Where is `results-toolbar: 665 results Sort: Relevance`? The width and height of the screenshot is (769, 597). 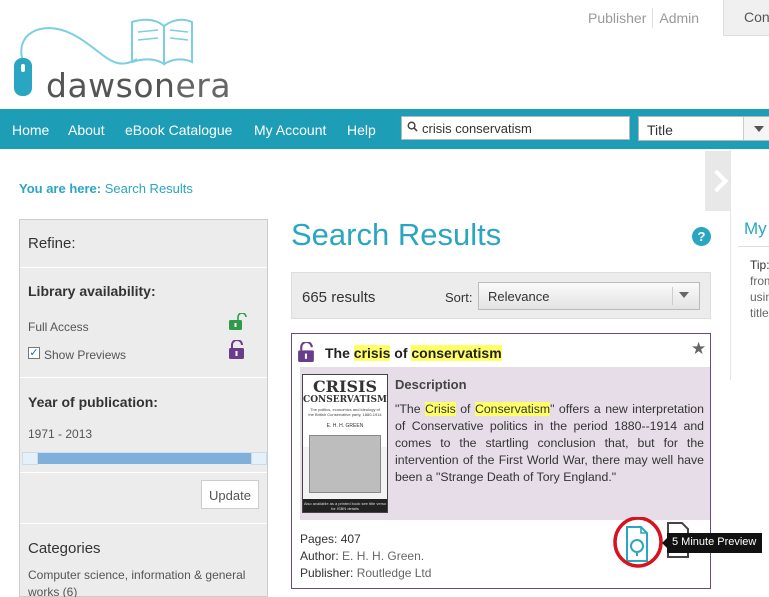
results-toolbar: 665 results Sort: Relevance is located at coordinates (501, 295).